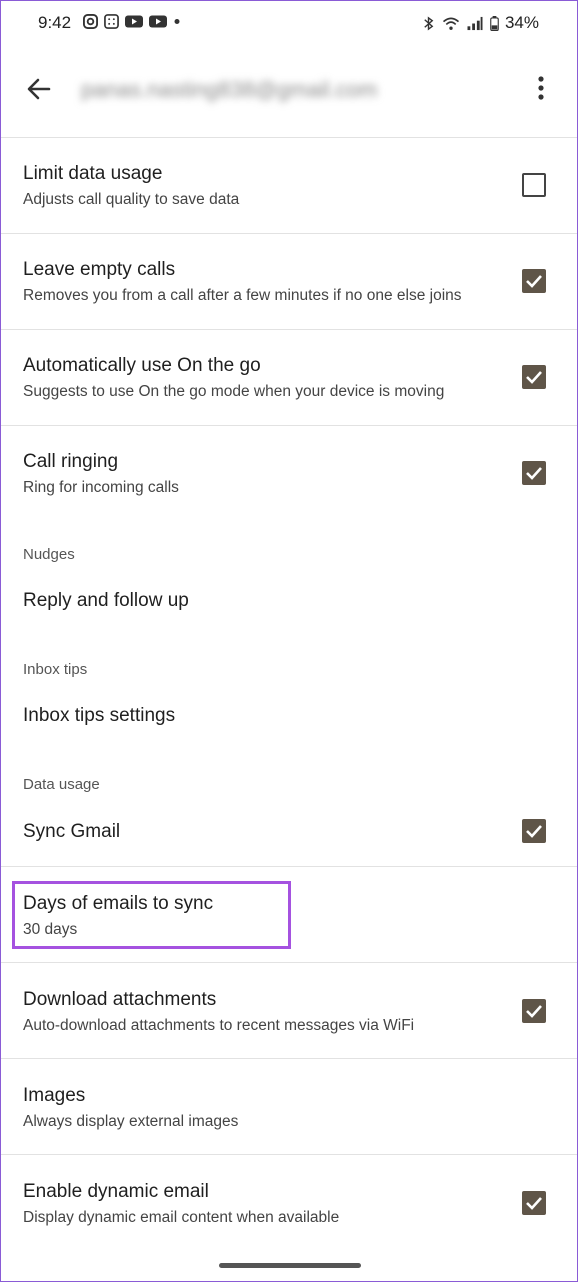  I want to click on call-ringing-checkbox, so click(534, 473).